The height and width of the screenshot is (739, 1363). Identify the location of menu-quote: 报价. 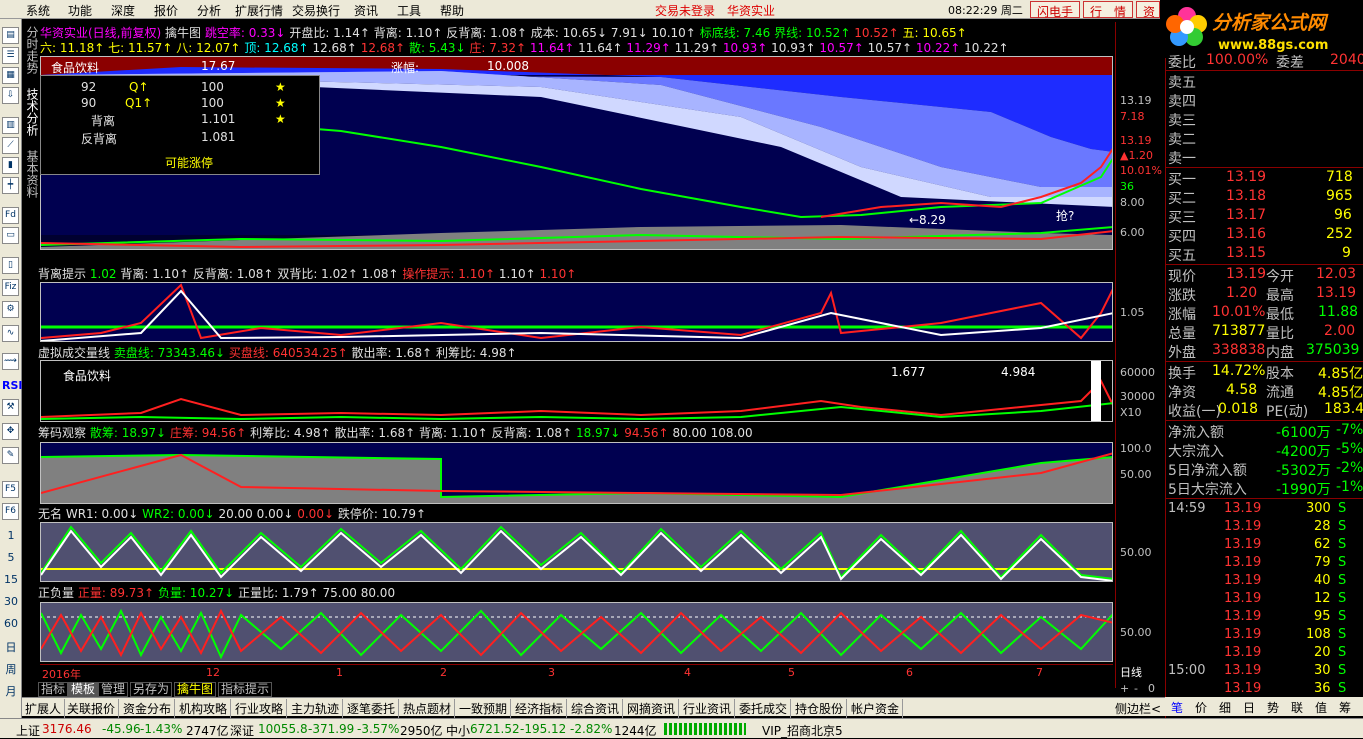
(166, 10).